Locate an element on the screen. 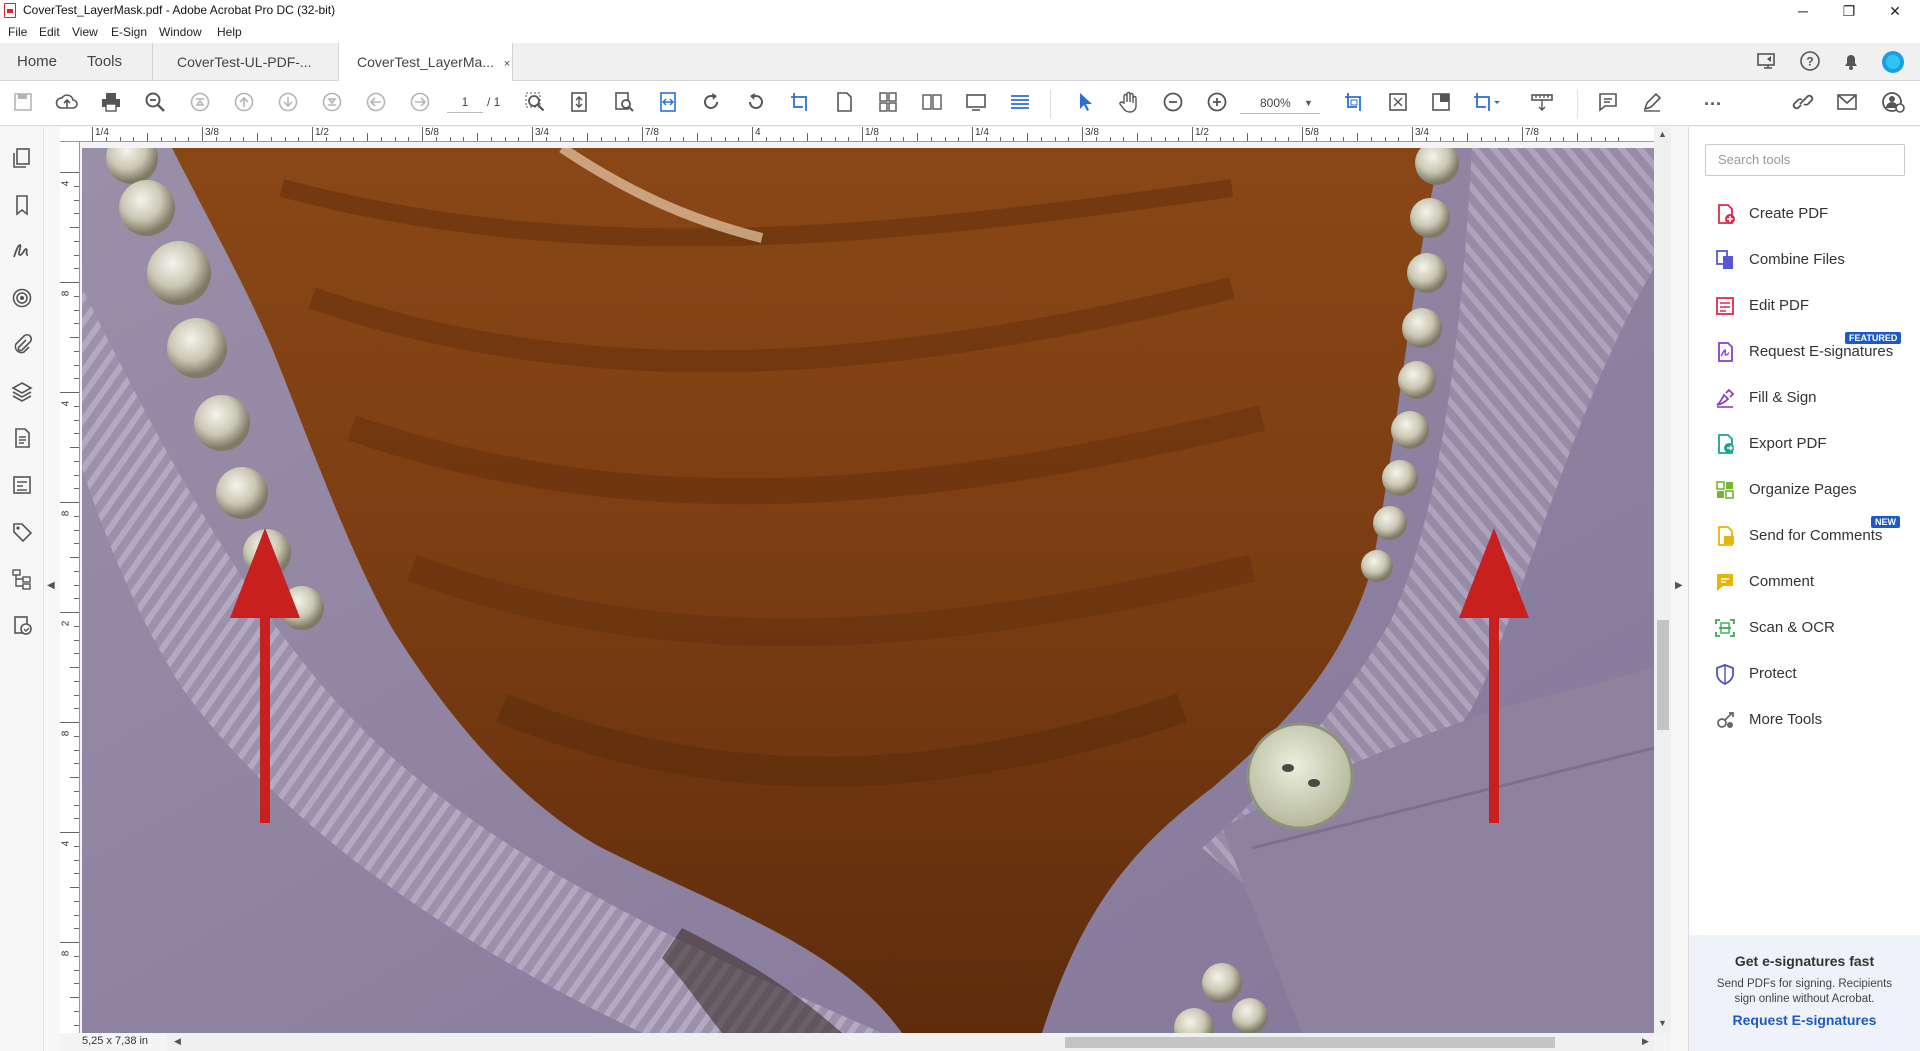 This screenshot has width=1920, height=1051. last-page-icon is located at coordinates (332, 104).